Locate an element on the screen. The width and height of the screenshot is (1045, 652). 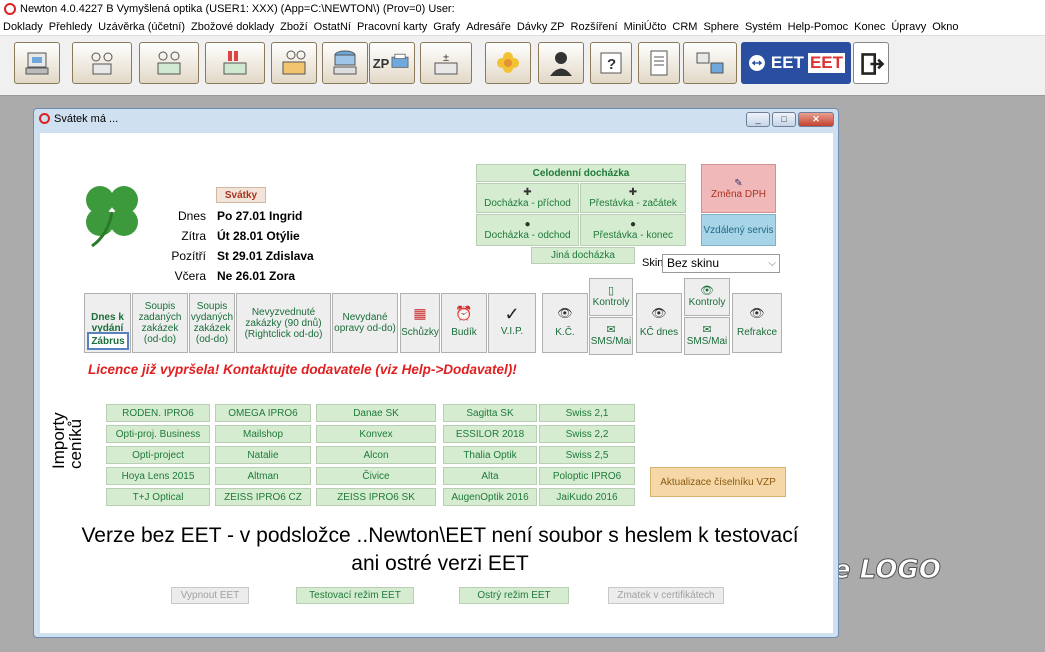
toolbar-plusminus-button: ± is located at coordinates (446, 63).